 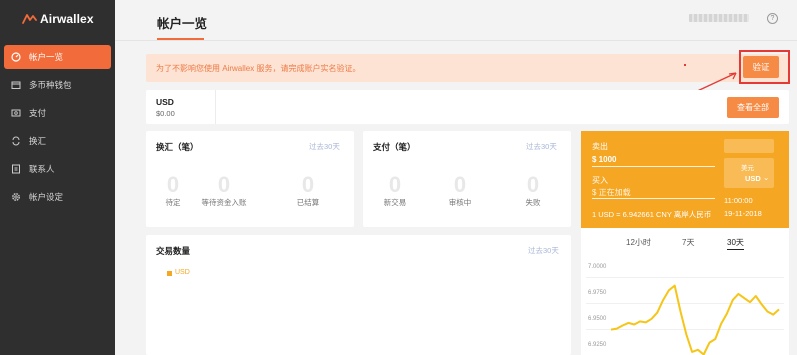 What do you see at coordinates (688, 242) in the screenshot?
I see `tab-7-days: 7天` at bounding box center [688, 242].